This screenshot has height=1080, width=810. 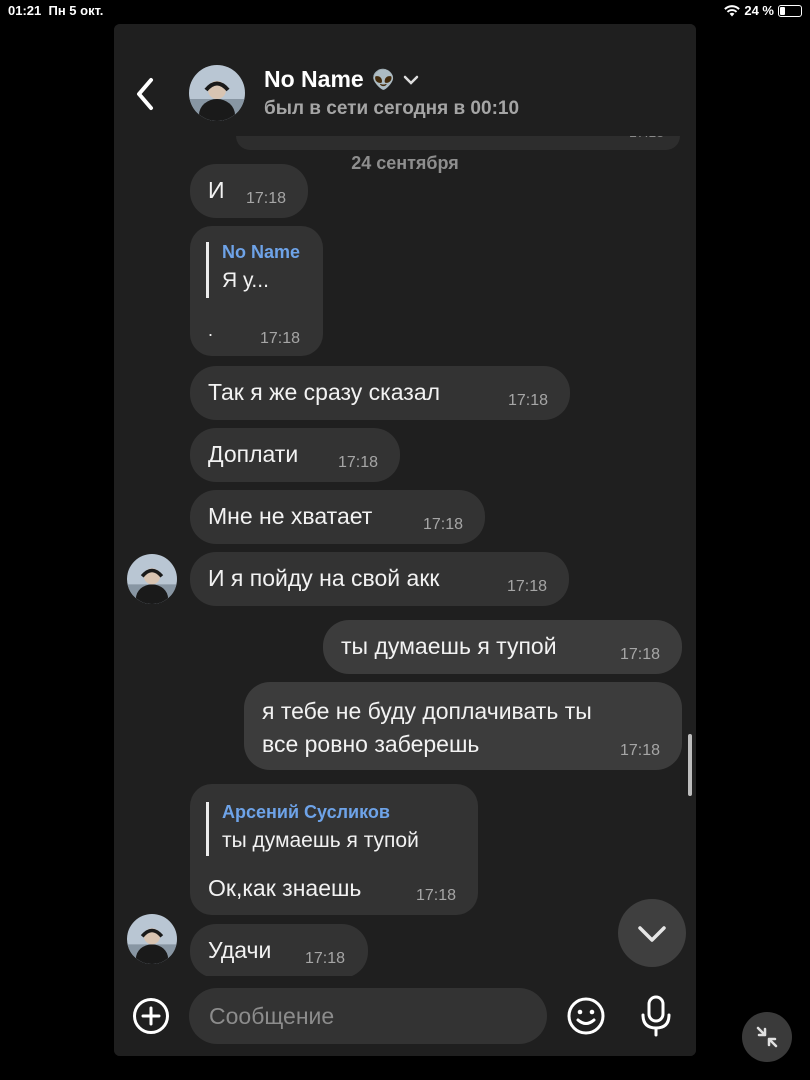 I want to click on wifi-icon, so click(x=732, y=10).